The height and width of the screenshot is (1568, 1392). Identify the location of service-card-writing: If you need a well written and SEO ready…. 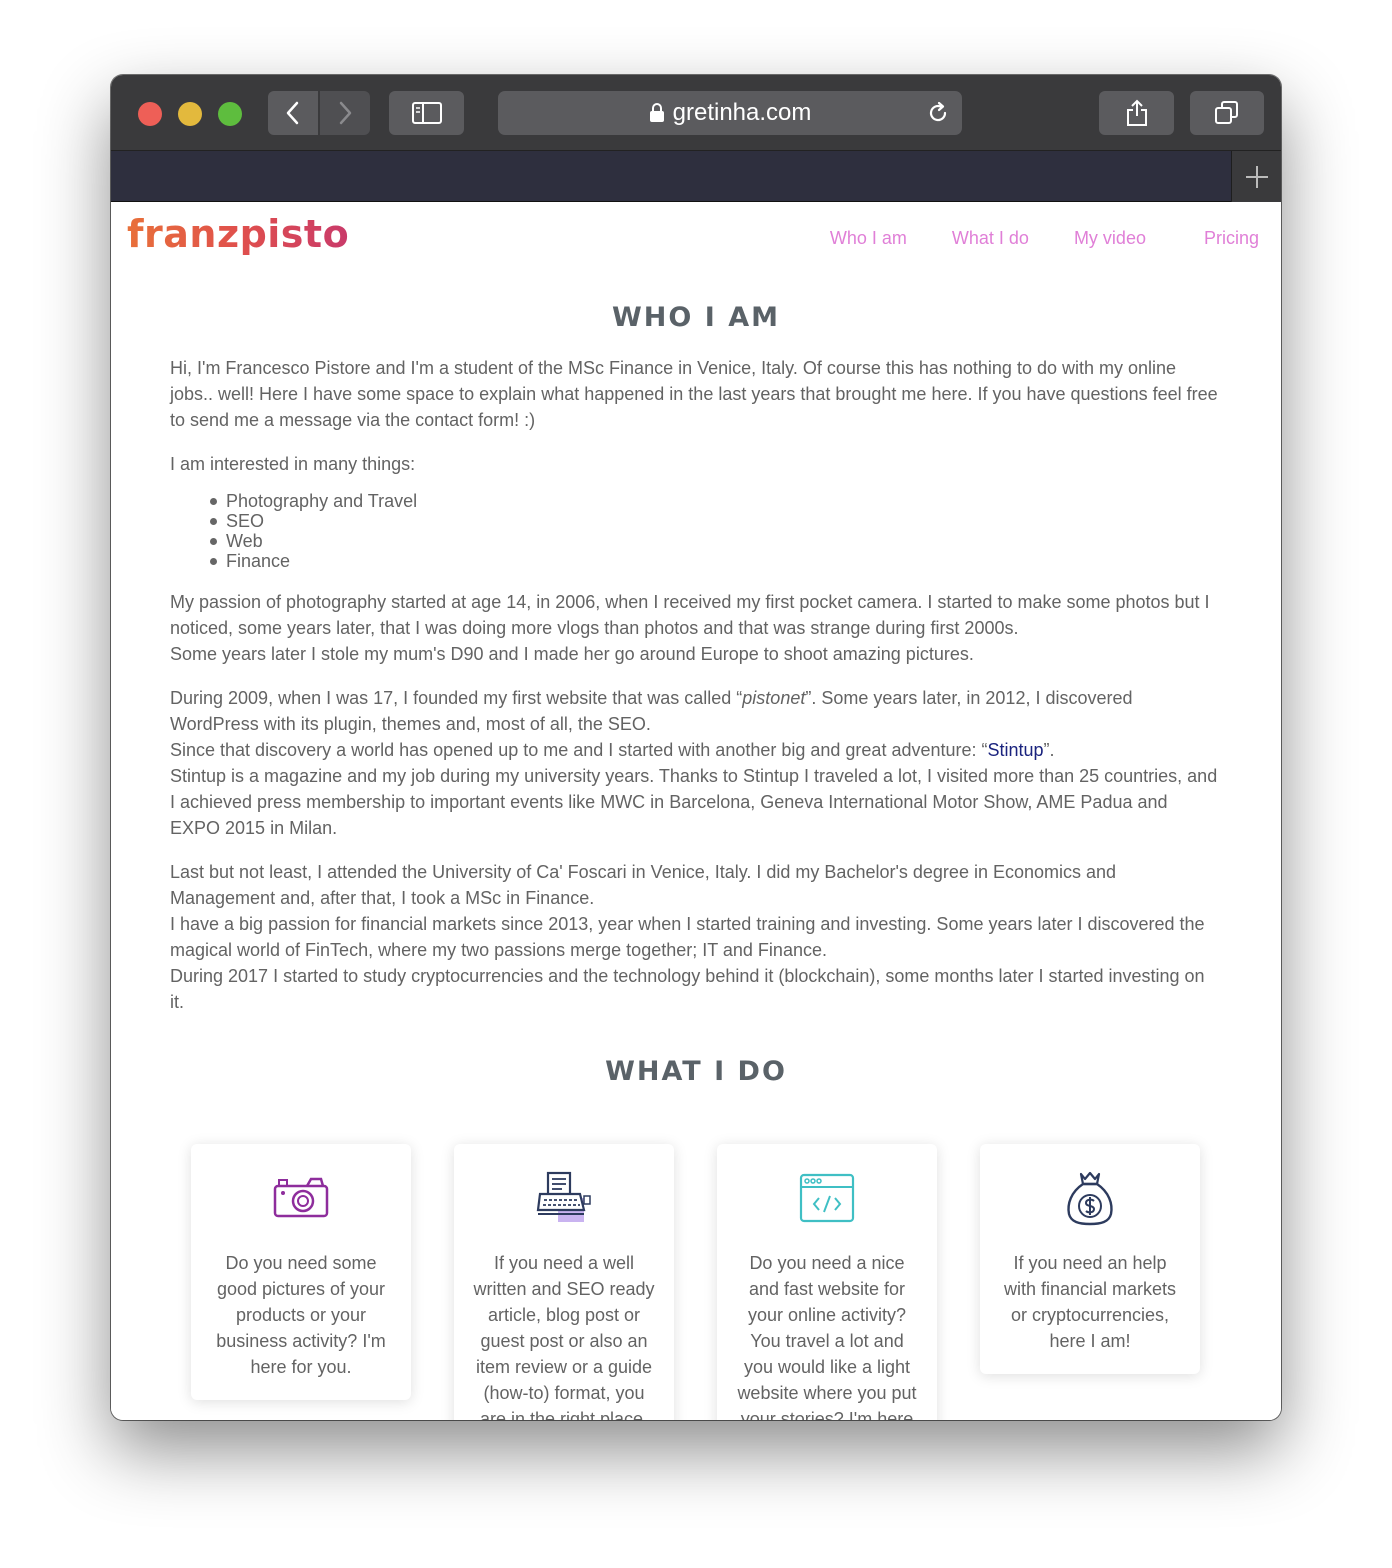
(564, 1282).